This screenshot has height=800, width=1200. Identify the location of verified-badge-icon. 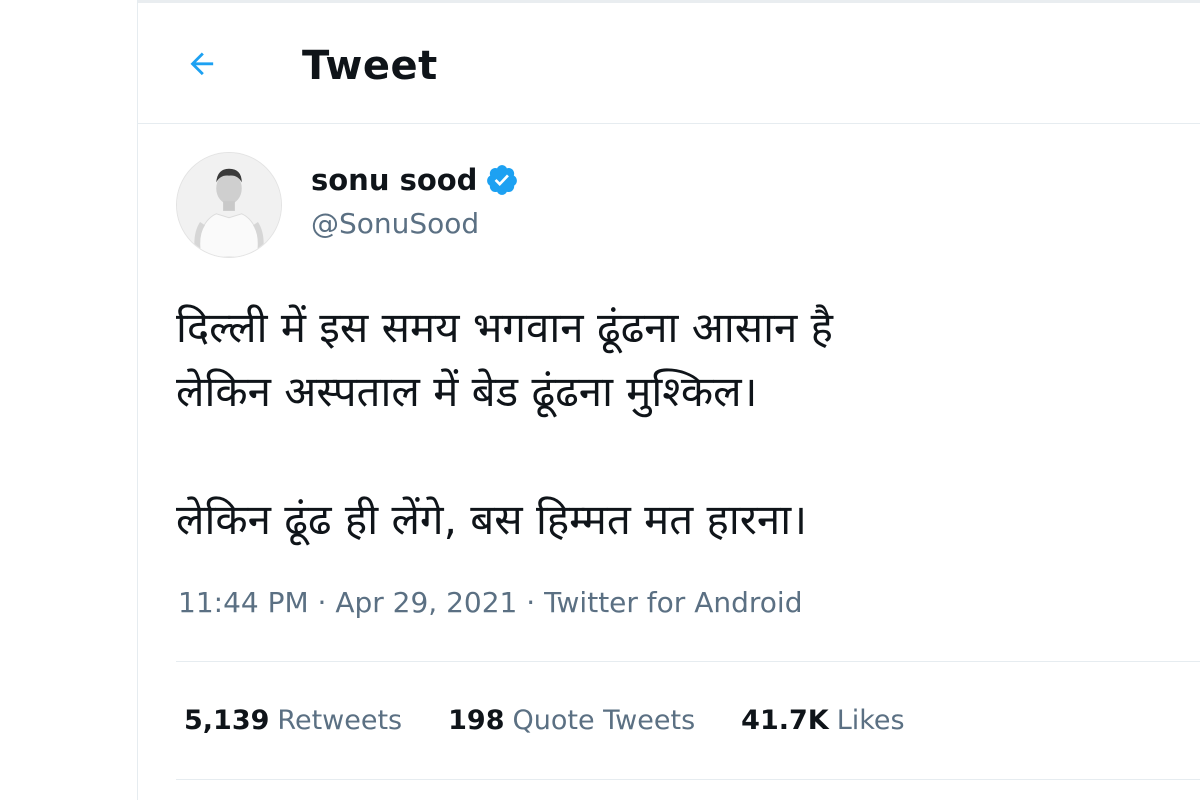
(502, 180).